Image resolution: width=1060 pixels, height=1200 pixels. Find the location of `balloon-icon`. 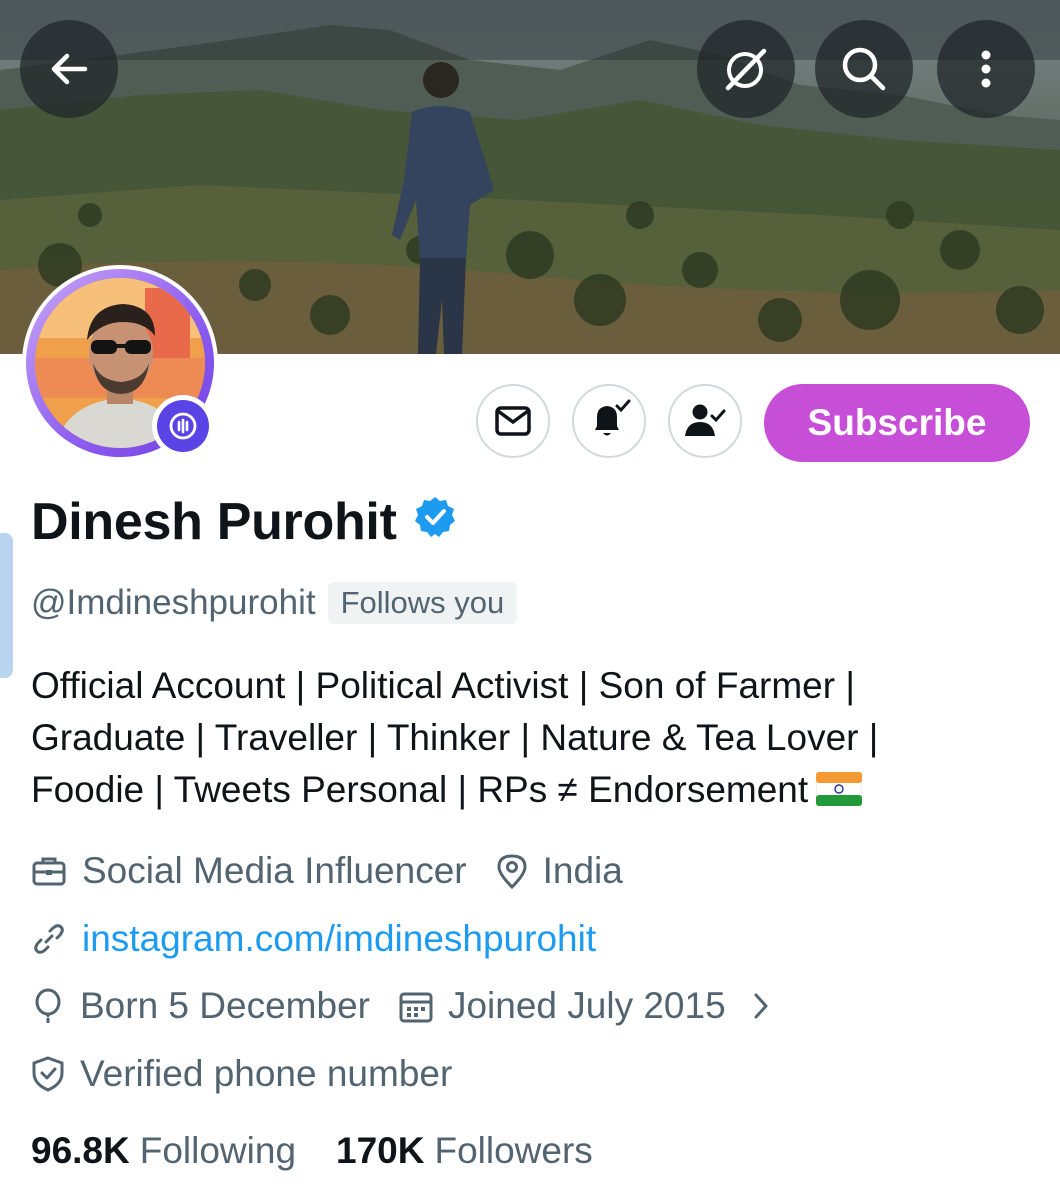

balloon-icon is located at coordinates (48, 1005).